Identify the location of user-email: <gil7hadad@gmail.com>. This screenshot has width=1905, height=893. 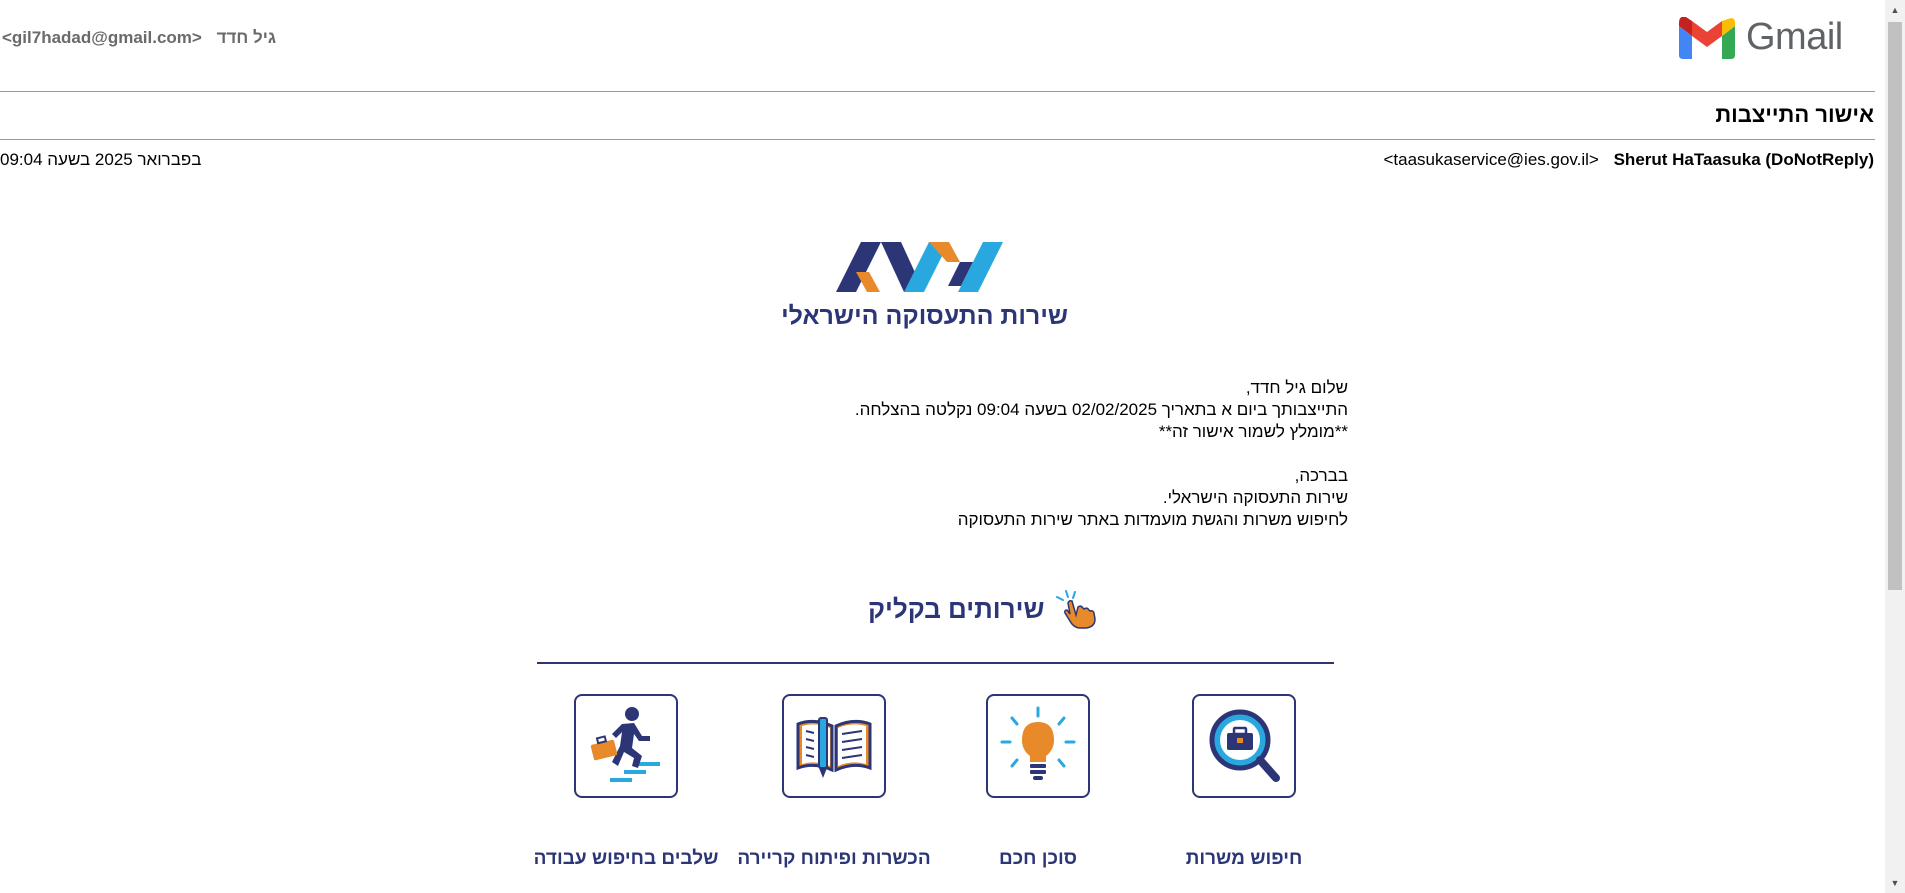
(101, 37).